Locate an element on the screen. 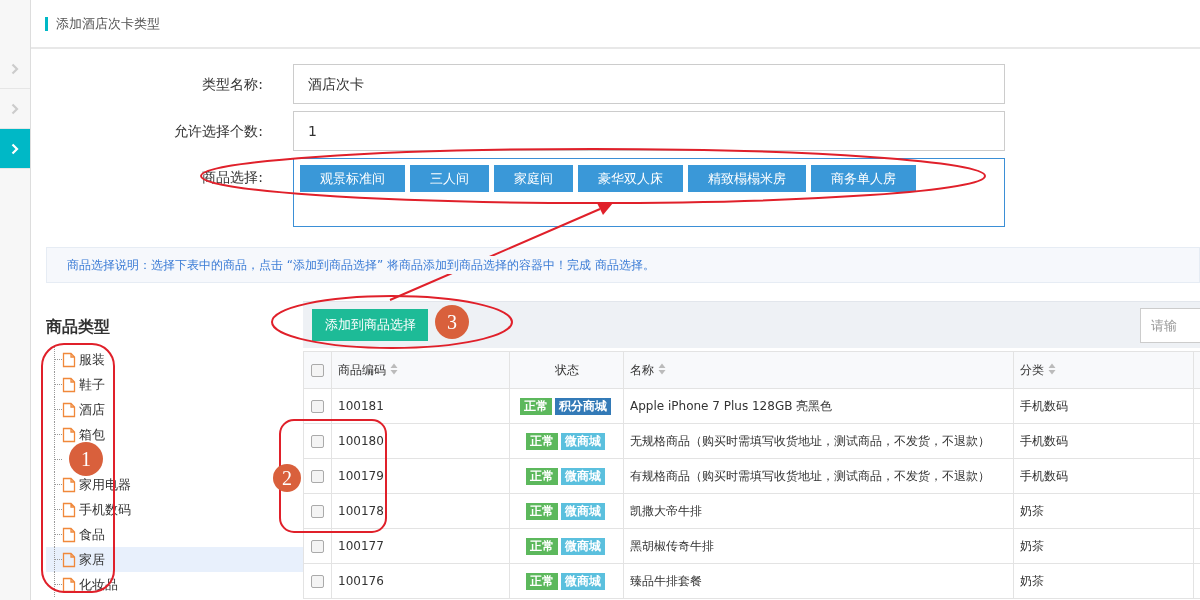 This screenshot has height=600, width=1200. field-label: 允许选择个数: is located at coordinates (218, 131).